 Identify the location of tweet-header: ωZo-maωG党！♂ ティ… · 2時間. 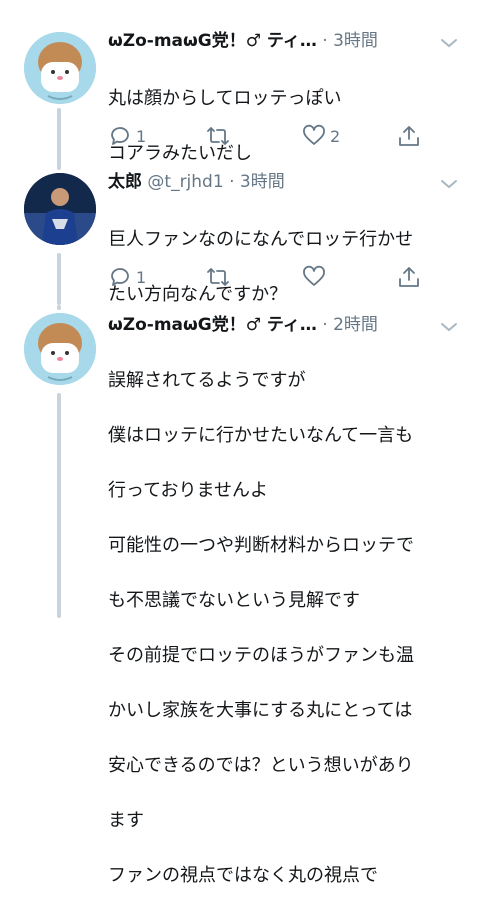
(284, 325).